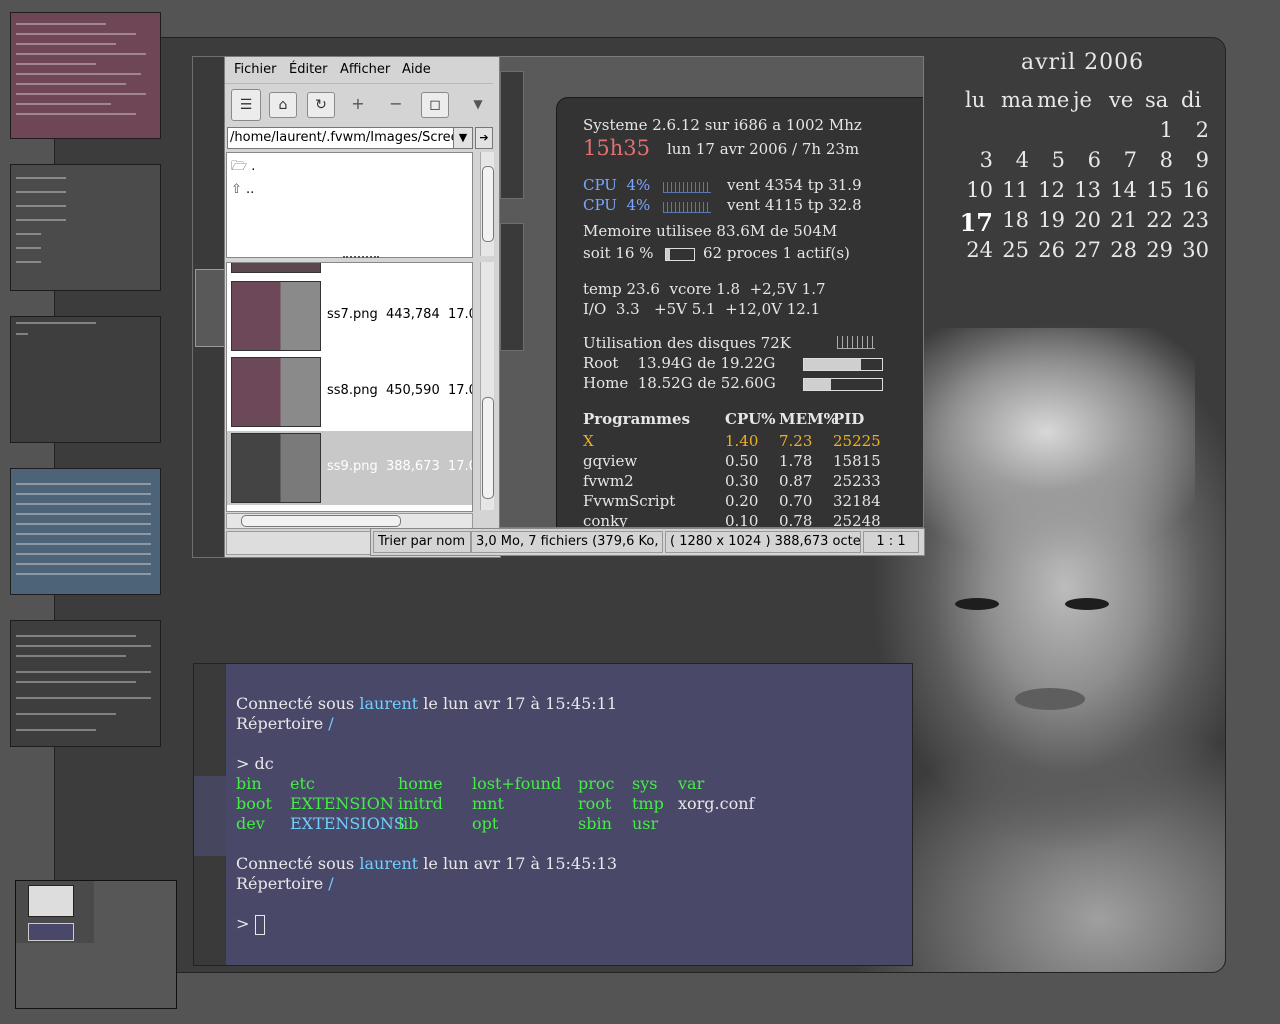 This screenshot has height=1024, width=1280. Describe the element at coordinates (485, 823) in the screenshot. I see `listing-entry: opt` at that location.